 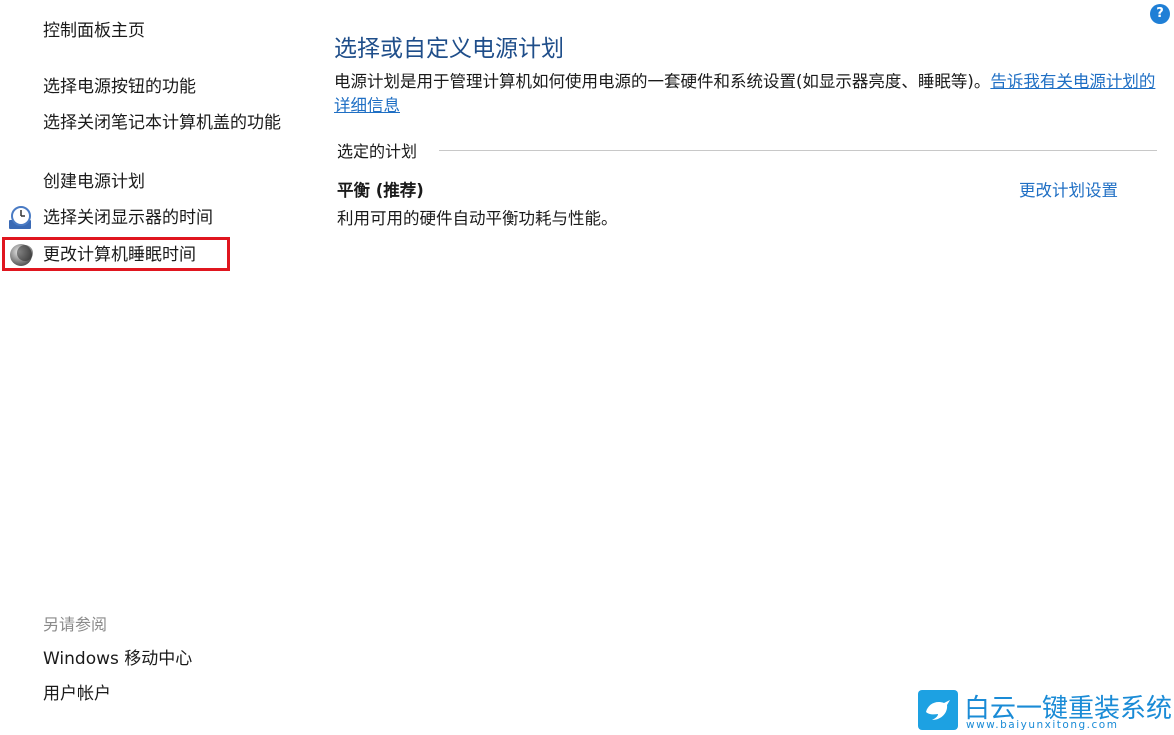 What do you see at coordinates (77, 694) in the screenshot?
I see `user-accounts-link: 用户帐户` at bounding box center [77, 694].